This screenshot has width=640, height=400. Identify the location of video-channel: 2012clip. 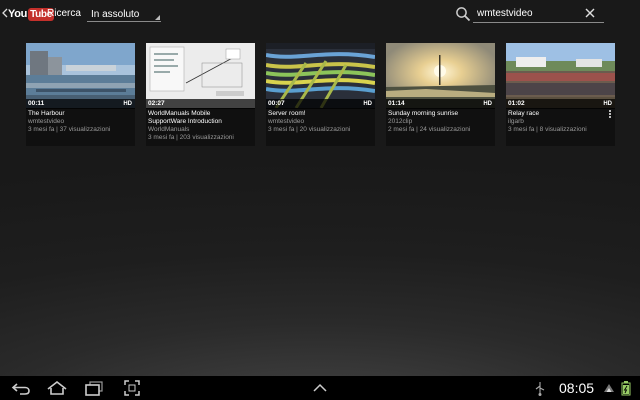
(440, 122).